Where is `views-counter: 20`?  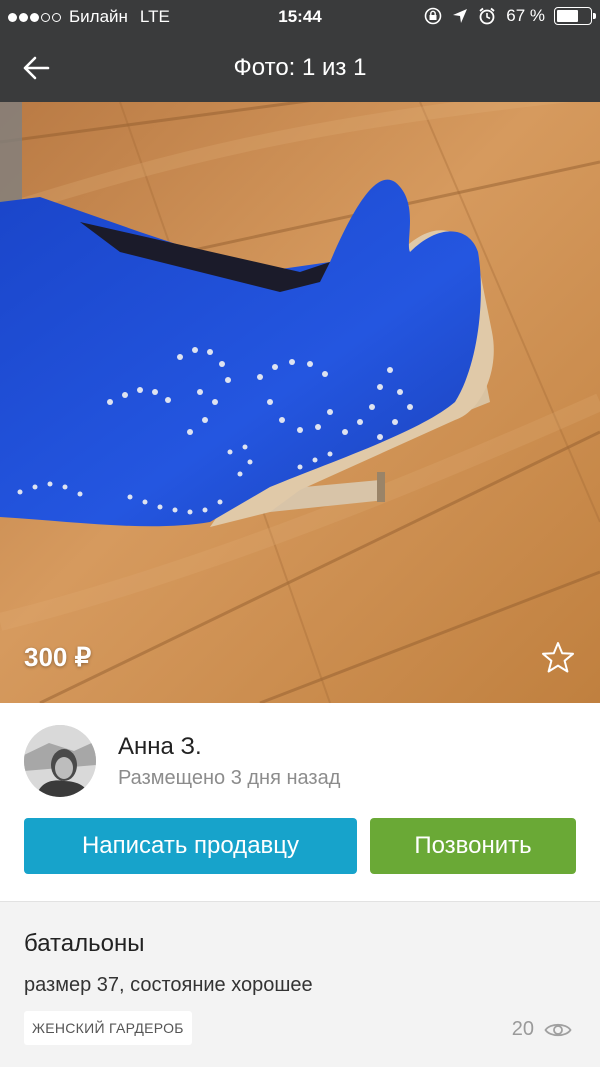
views-counter: 20 is located at coordinates (542, 1029).